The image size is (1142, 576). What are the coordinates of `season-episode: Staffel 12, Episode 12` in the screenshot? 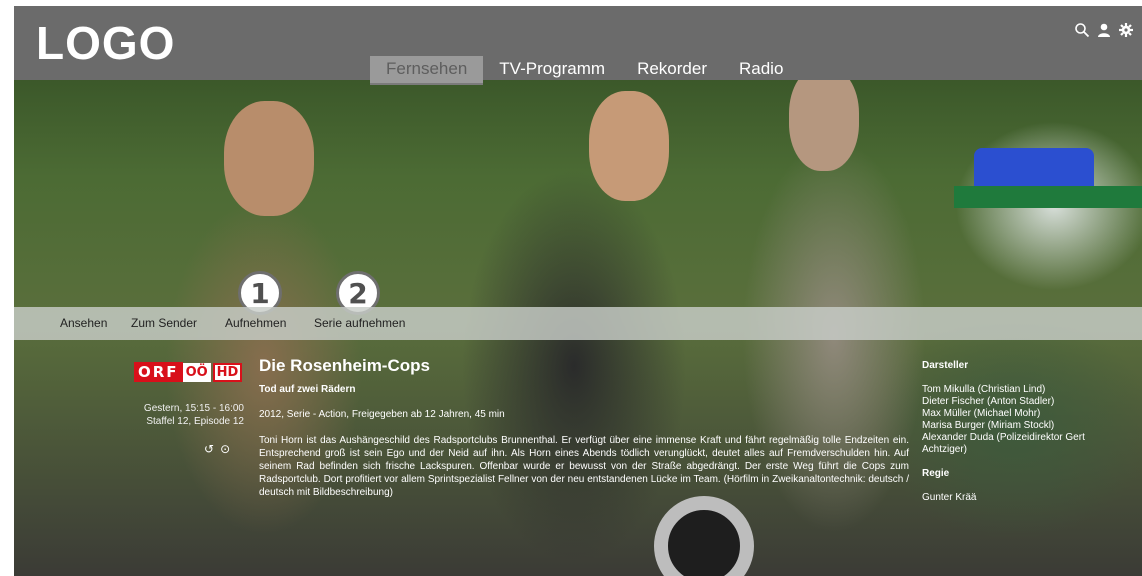 It's located at (195, 421).